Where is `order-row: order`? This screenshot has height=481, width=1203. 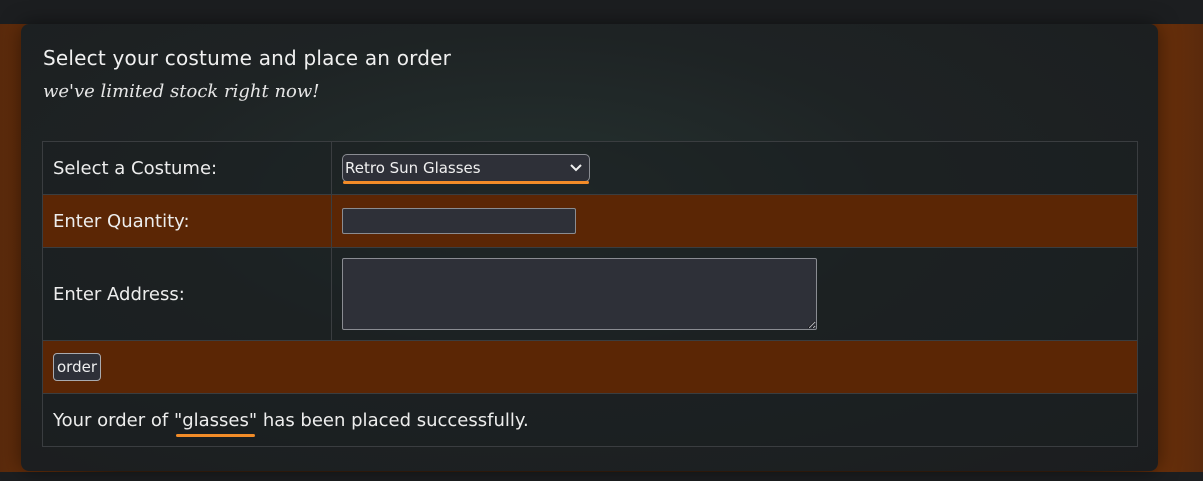 order-row: order is located at coordinates (590, 367).